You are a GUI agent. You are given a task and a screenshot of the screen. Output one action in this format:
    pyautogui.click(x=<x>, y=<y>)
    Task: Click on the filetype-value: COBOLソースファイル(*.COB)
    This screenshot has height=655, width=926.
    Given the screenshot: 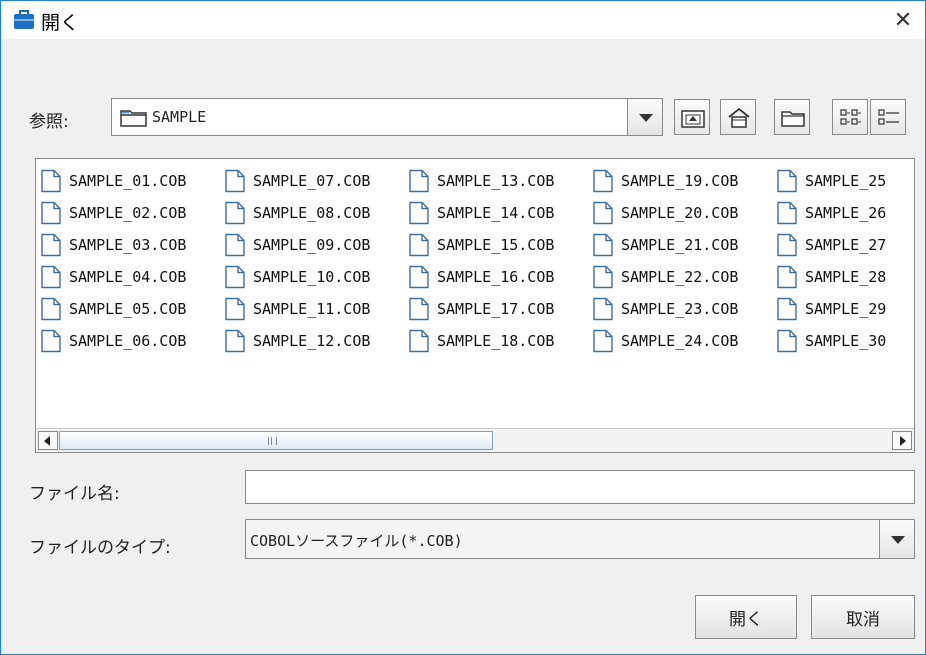 What is the action you would take?
    pyautogui.click(x=356, y=541)
    